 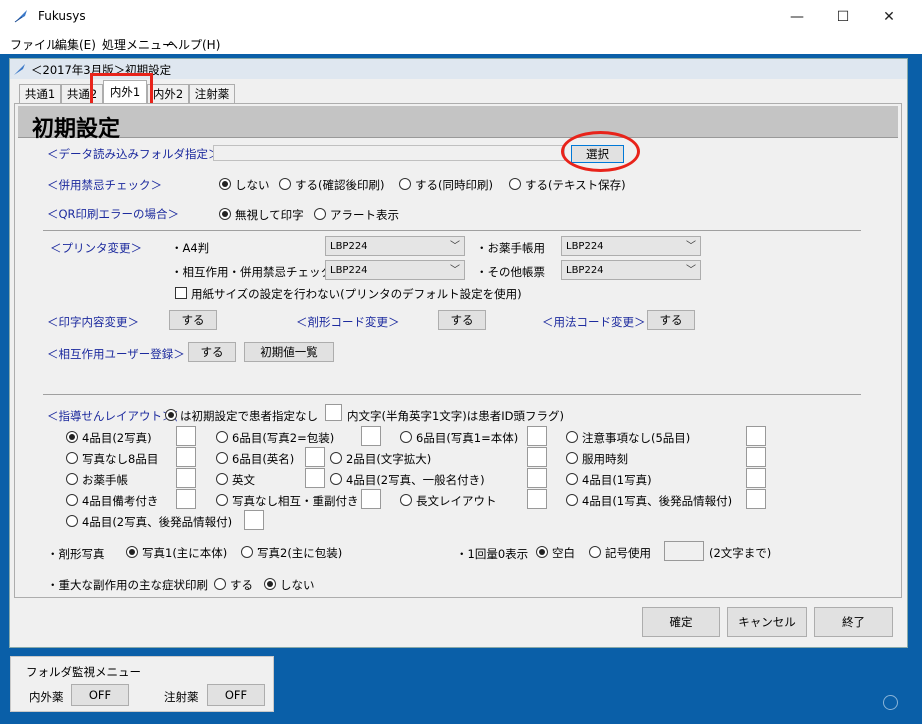 What do you see at coordinates (767, 622) in the screenshot?
I see `cancel-button: キャンセル` at bounding box center [767, 622].